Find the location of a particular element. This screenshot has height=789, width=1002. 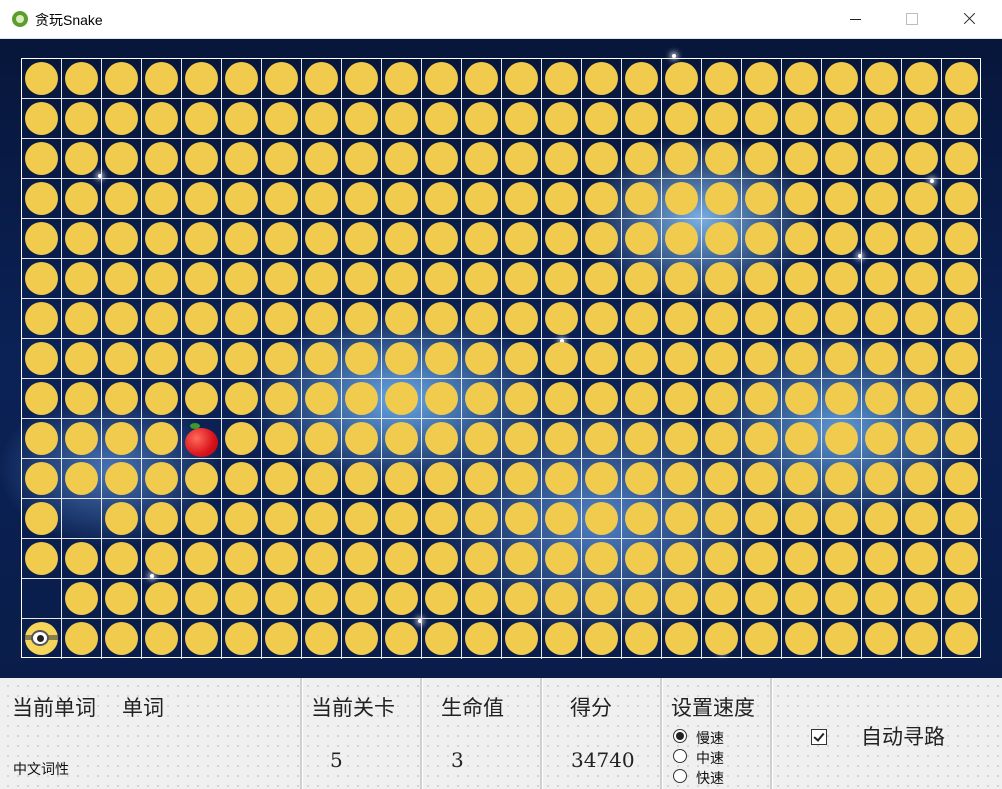

radio-checked-icon is located at coordinates (680, 736).